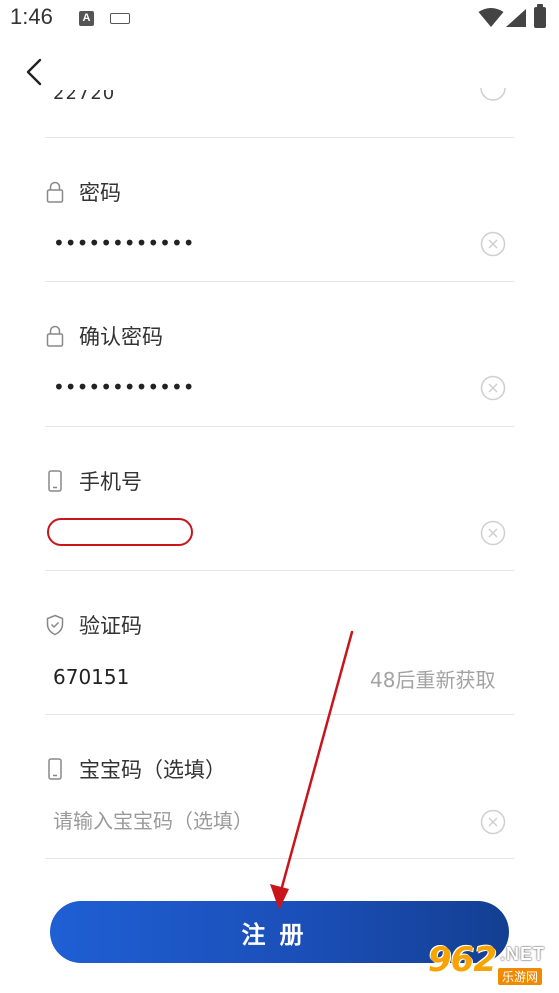 This screenshot has width=559, height=993. I want to click on phone-label: 手机号, so click(110, 482).